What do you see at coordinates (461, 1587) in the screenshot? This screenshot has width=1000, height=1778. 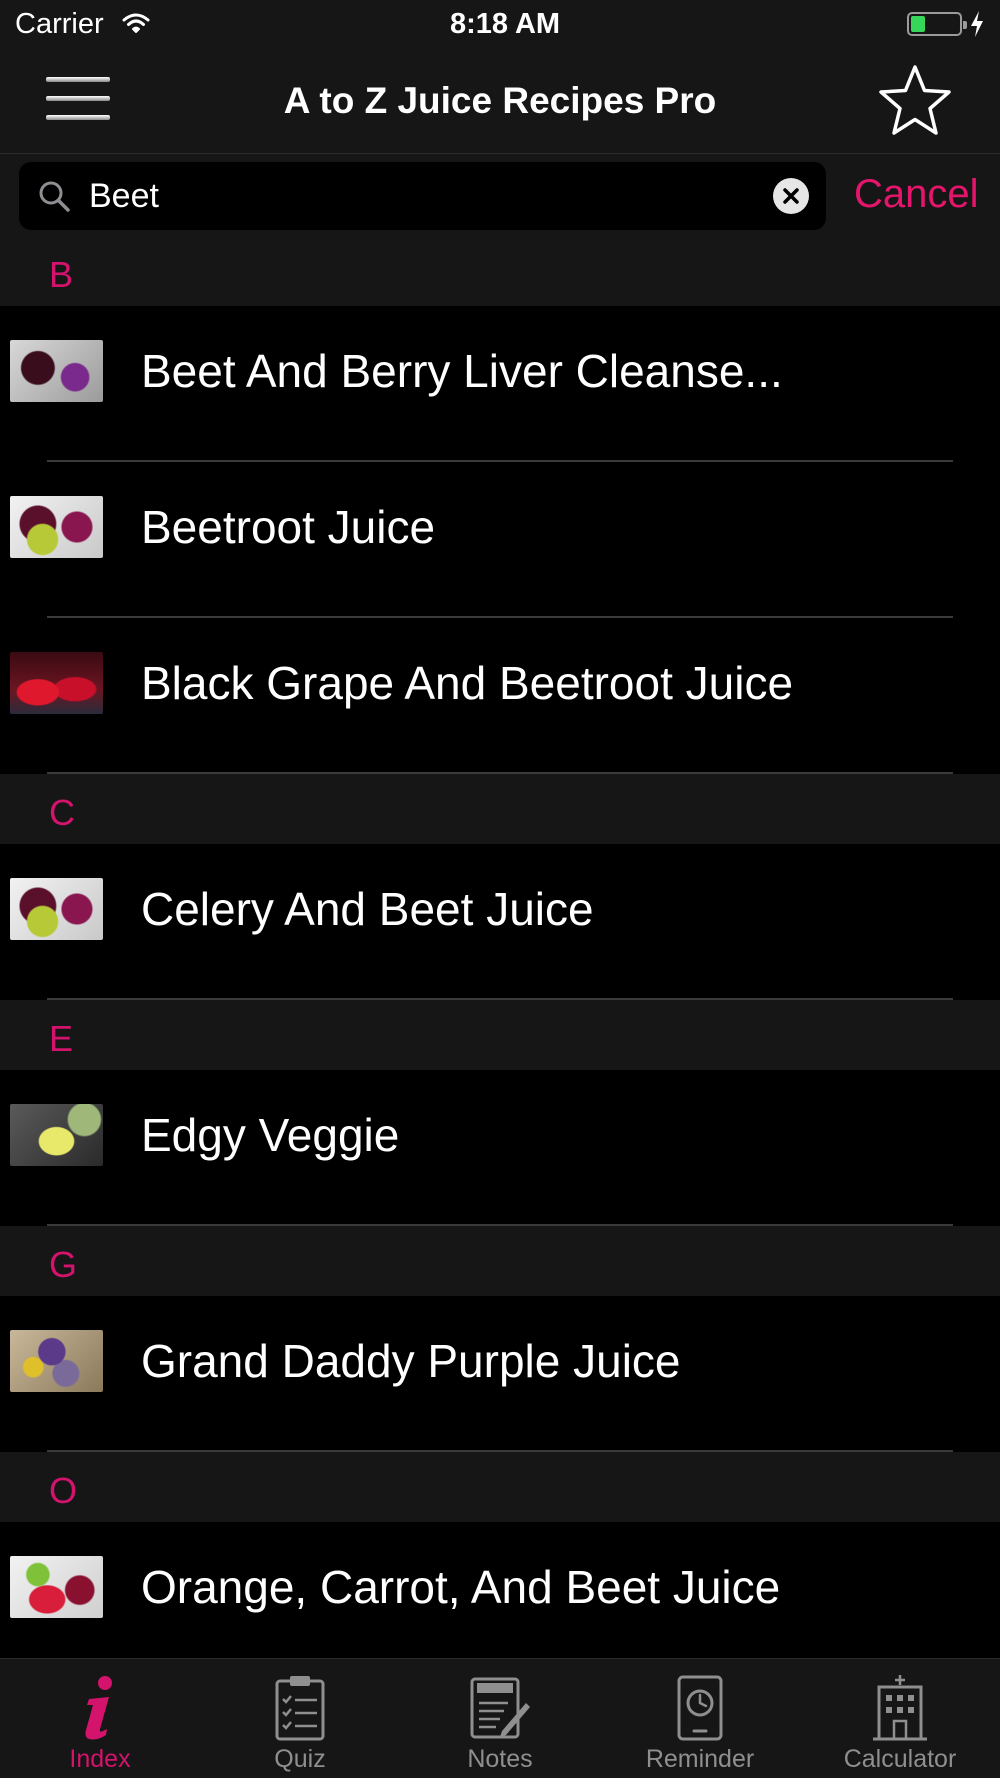 I see `recipe-title: Orange, Carrot, And Beet Juice` at bounding box center [461, 1587].